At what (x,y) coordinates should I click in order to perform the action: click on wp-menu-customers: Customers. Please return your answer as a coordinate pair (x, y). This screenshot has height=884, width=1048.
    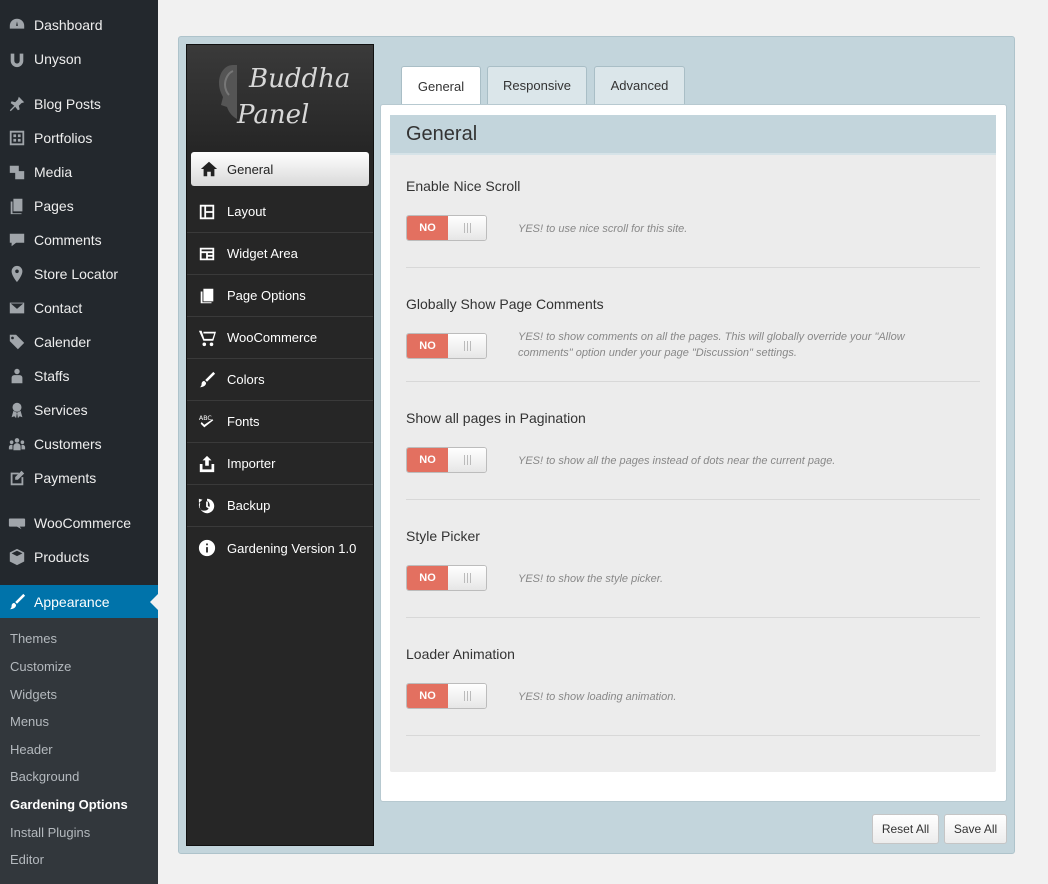
    Looking at the image, I should click on (79, 444).